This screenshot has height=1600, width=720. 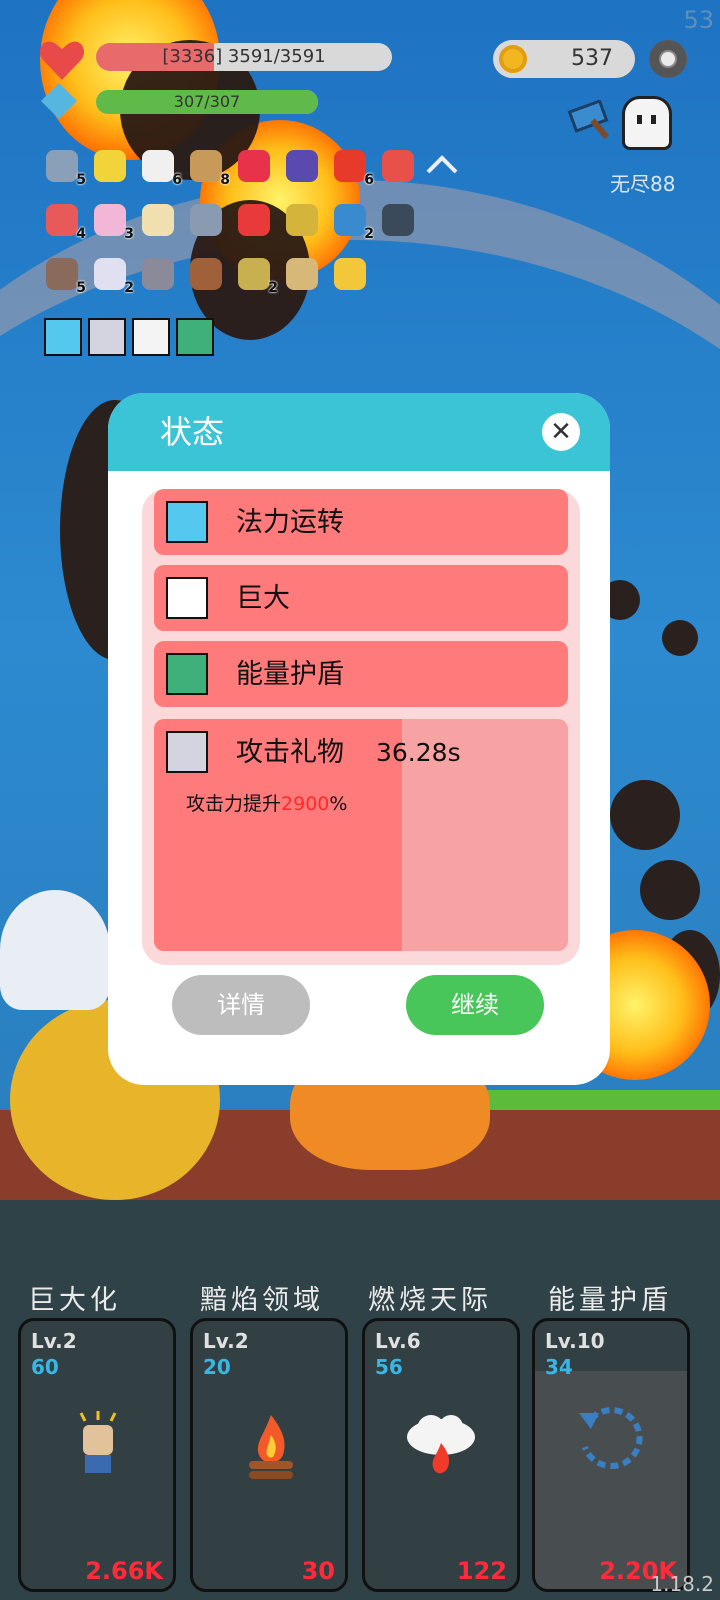 I want to click on coin-icon, so click(x=513, y=59).